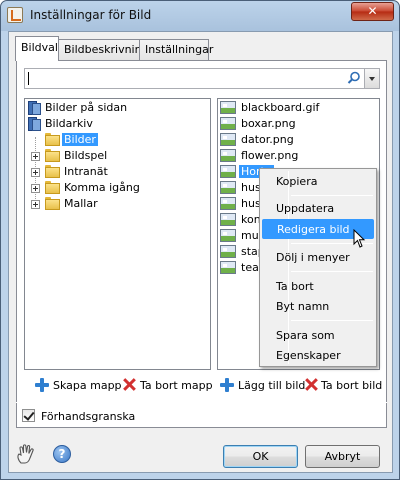 The width and height of the screenshot is (400, 480). What do you see at coordinates (201, 402) in the screenshot?
I see `divider` at bounding box center [201, 402].